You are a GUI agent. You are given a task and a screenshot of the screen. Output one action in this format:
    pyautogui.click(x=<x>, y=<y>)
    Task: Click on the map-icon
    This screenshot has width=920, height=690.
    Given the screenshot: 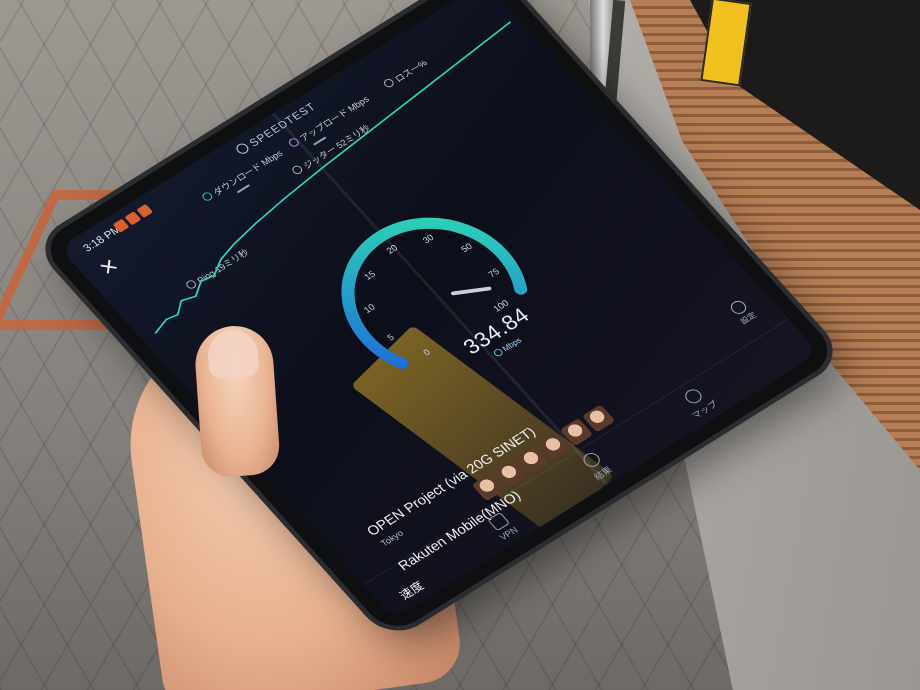 What is the action you would take?
    pyautogui.click(x=693, y=396)
    